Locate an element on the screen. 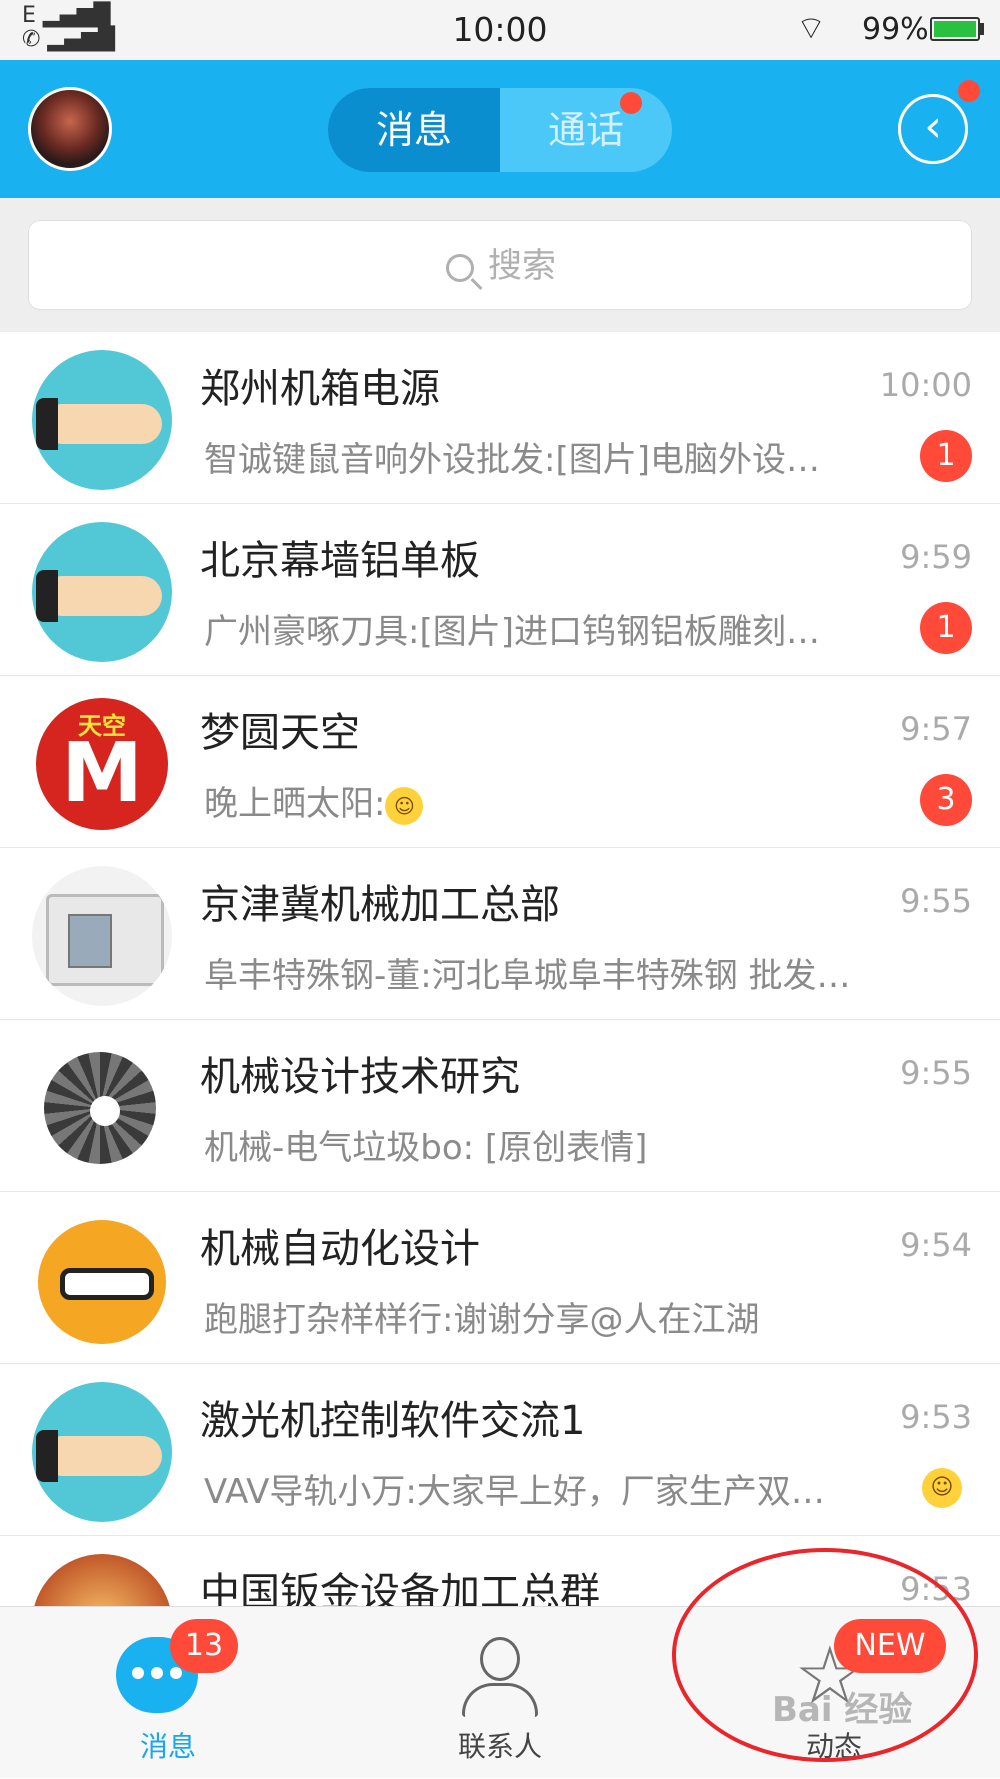 The image size is (1000, 1779). status-time: 10:00 is located at coordinates (500, 29).